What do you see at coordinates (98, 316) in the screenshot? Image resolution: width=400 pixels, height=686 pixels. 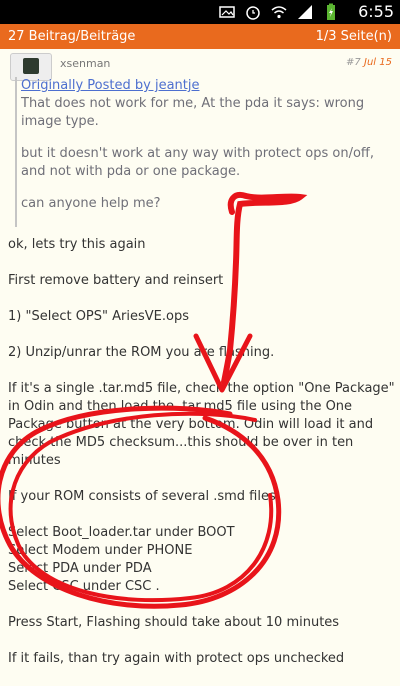 I see `body-paragraph: 1) "Select OPS" AriesVE.ops` at bounding box center [98, 316].